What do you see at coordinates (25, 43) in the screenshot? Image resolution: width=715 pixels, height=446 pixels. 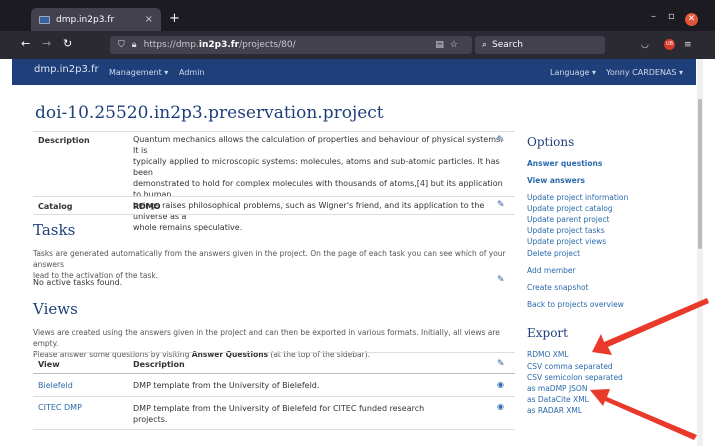 I see `back-arrow-icon: ←` at bounding box center [25, 43].